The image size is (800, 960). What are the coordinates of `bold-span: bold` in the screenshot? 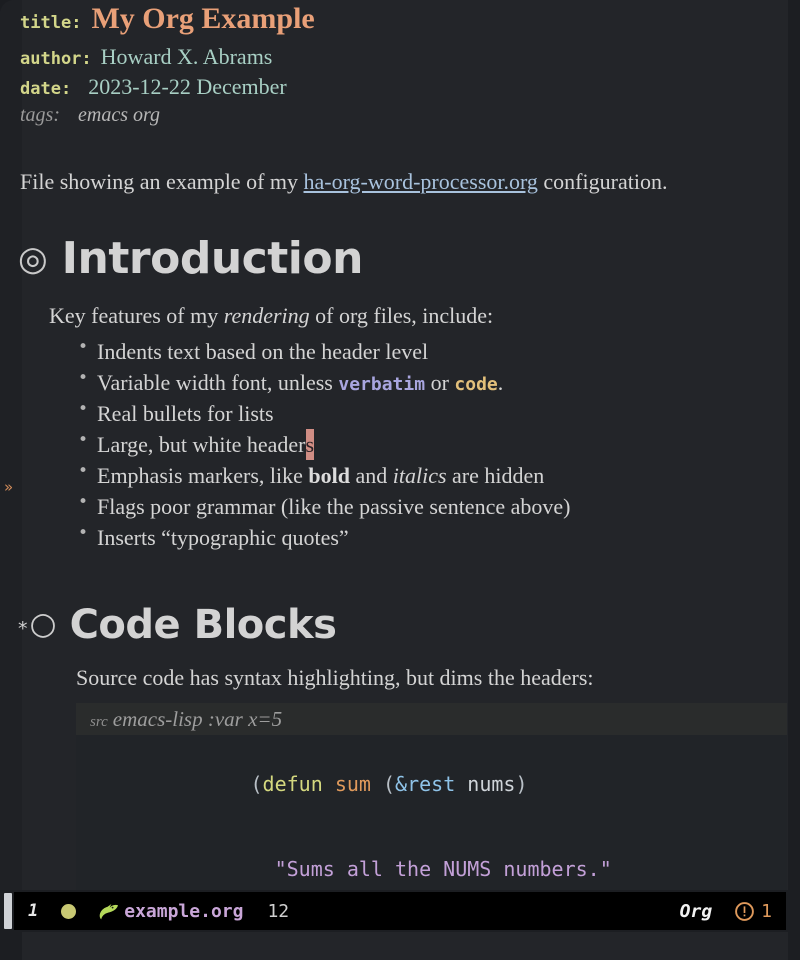 It's located at (329, 475).